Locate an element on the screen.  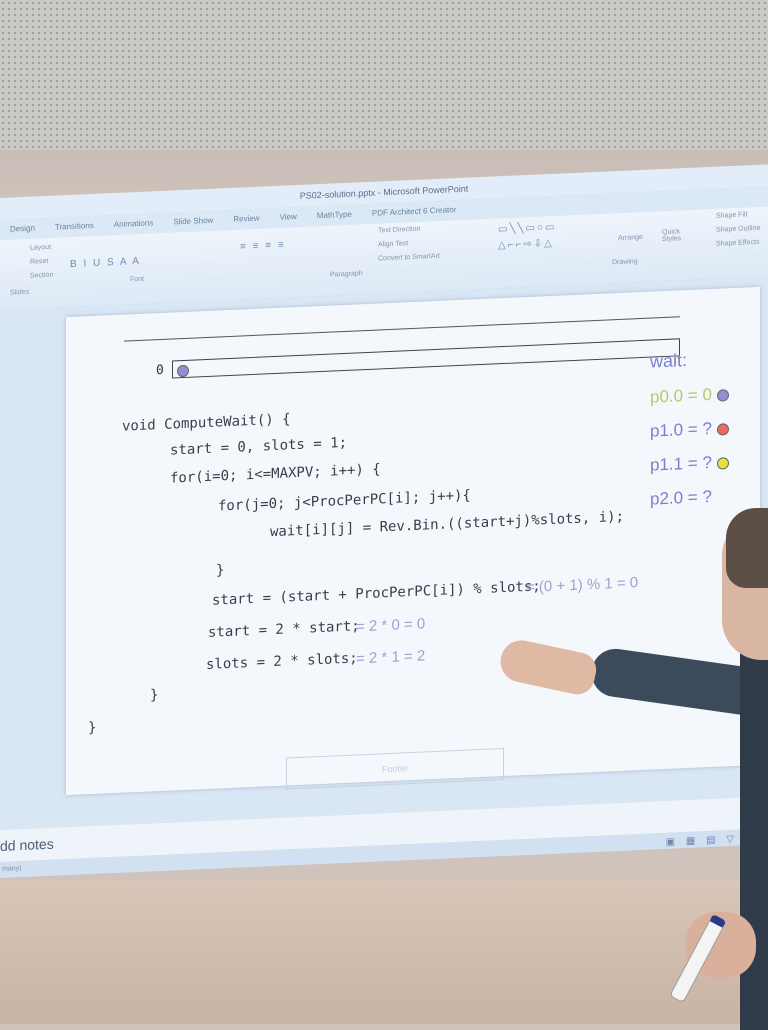
tab-animations: Animations is located at coordinates (134, 224).